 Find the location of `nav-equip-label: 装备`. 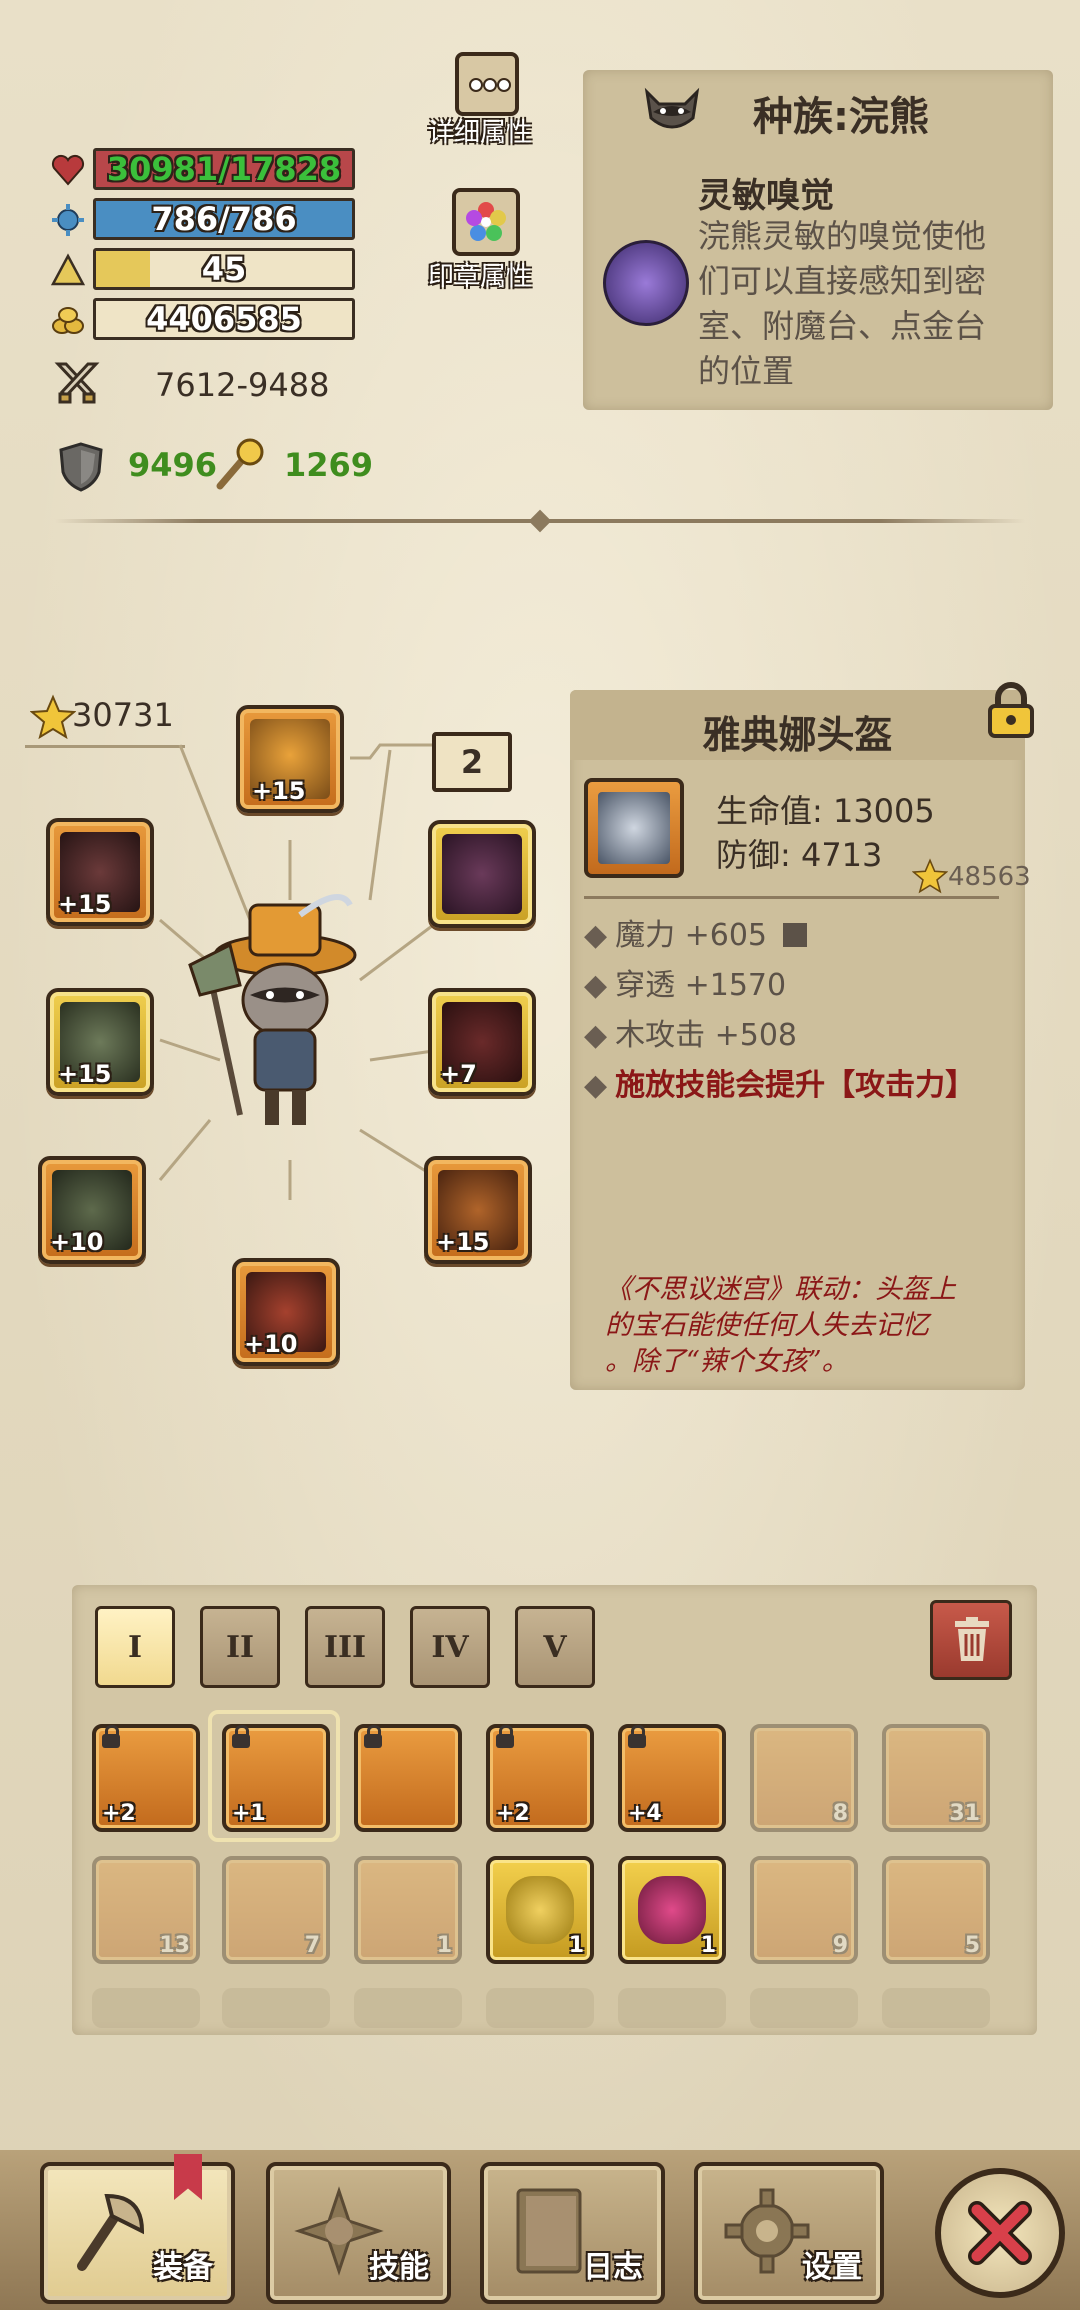

nav-equip-label: 装备 is located at coordinates (183, 2267).